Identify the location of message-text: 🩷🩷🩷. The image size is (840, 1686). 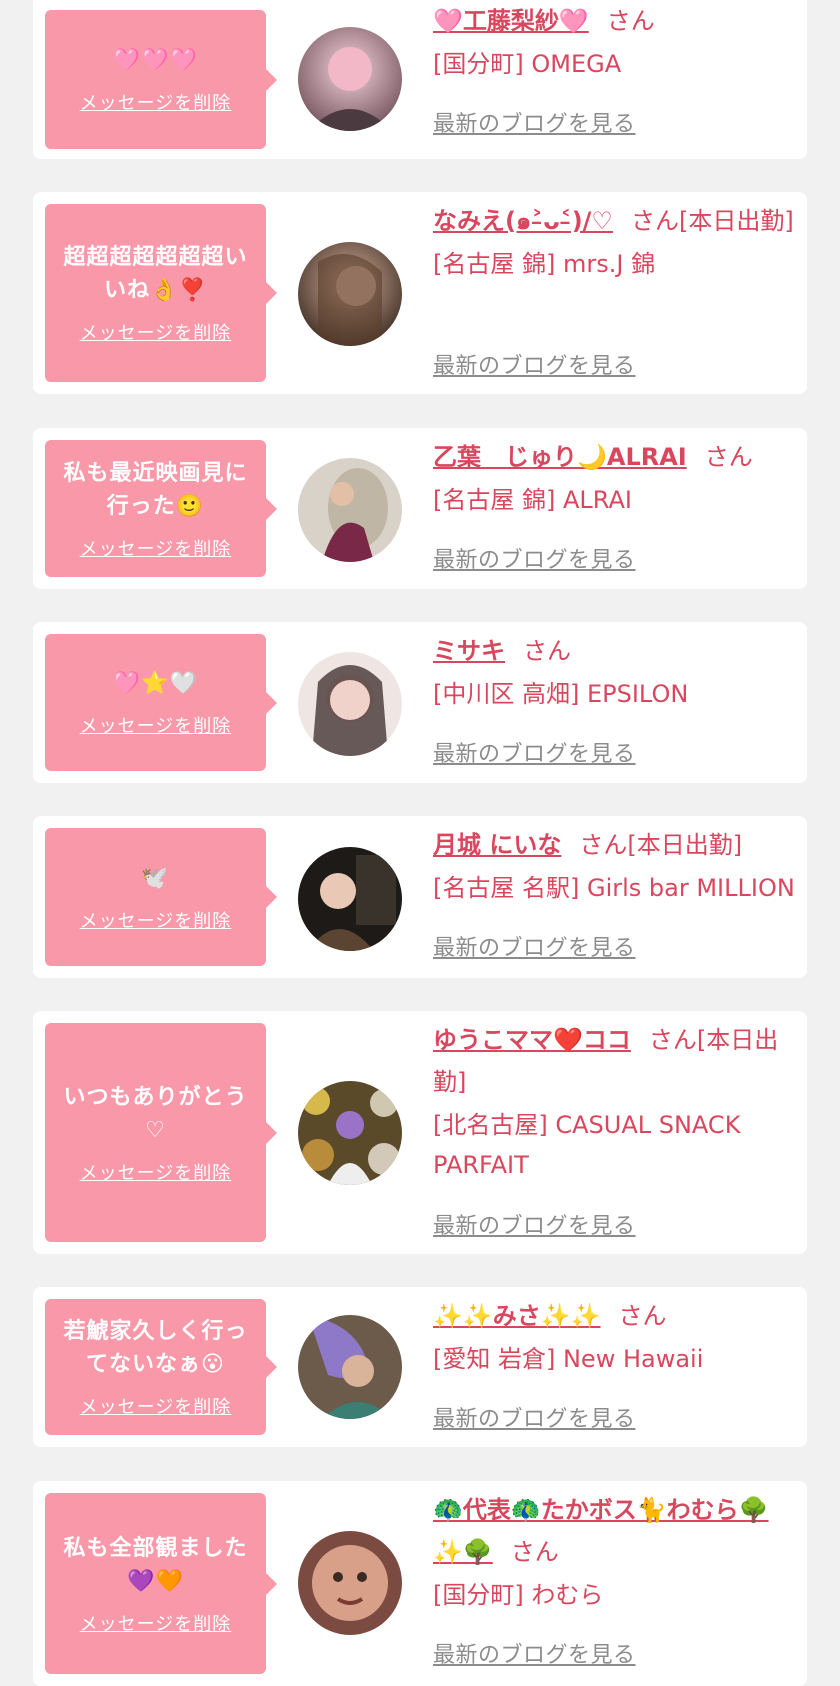
(155, 60).